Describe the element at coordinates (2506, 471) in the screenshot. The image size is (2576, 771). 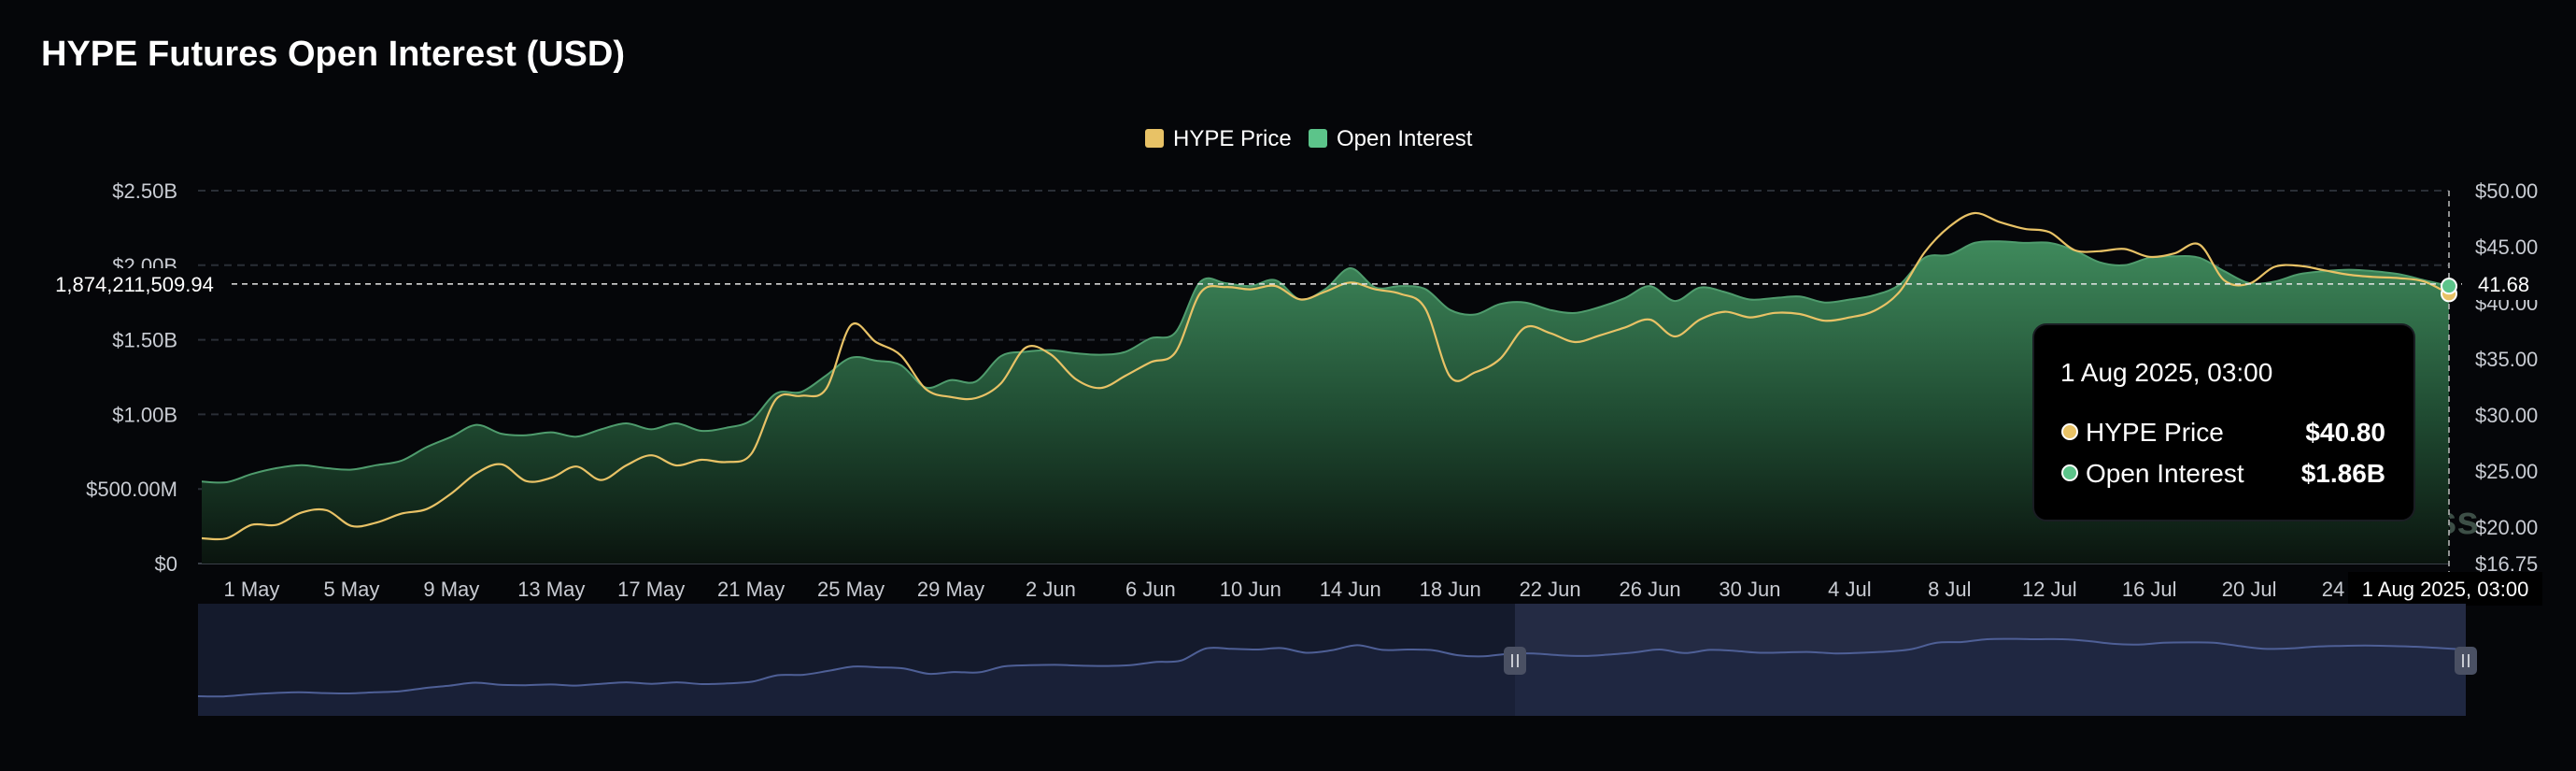
I see `right-tick-label: $25.00` at that location.